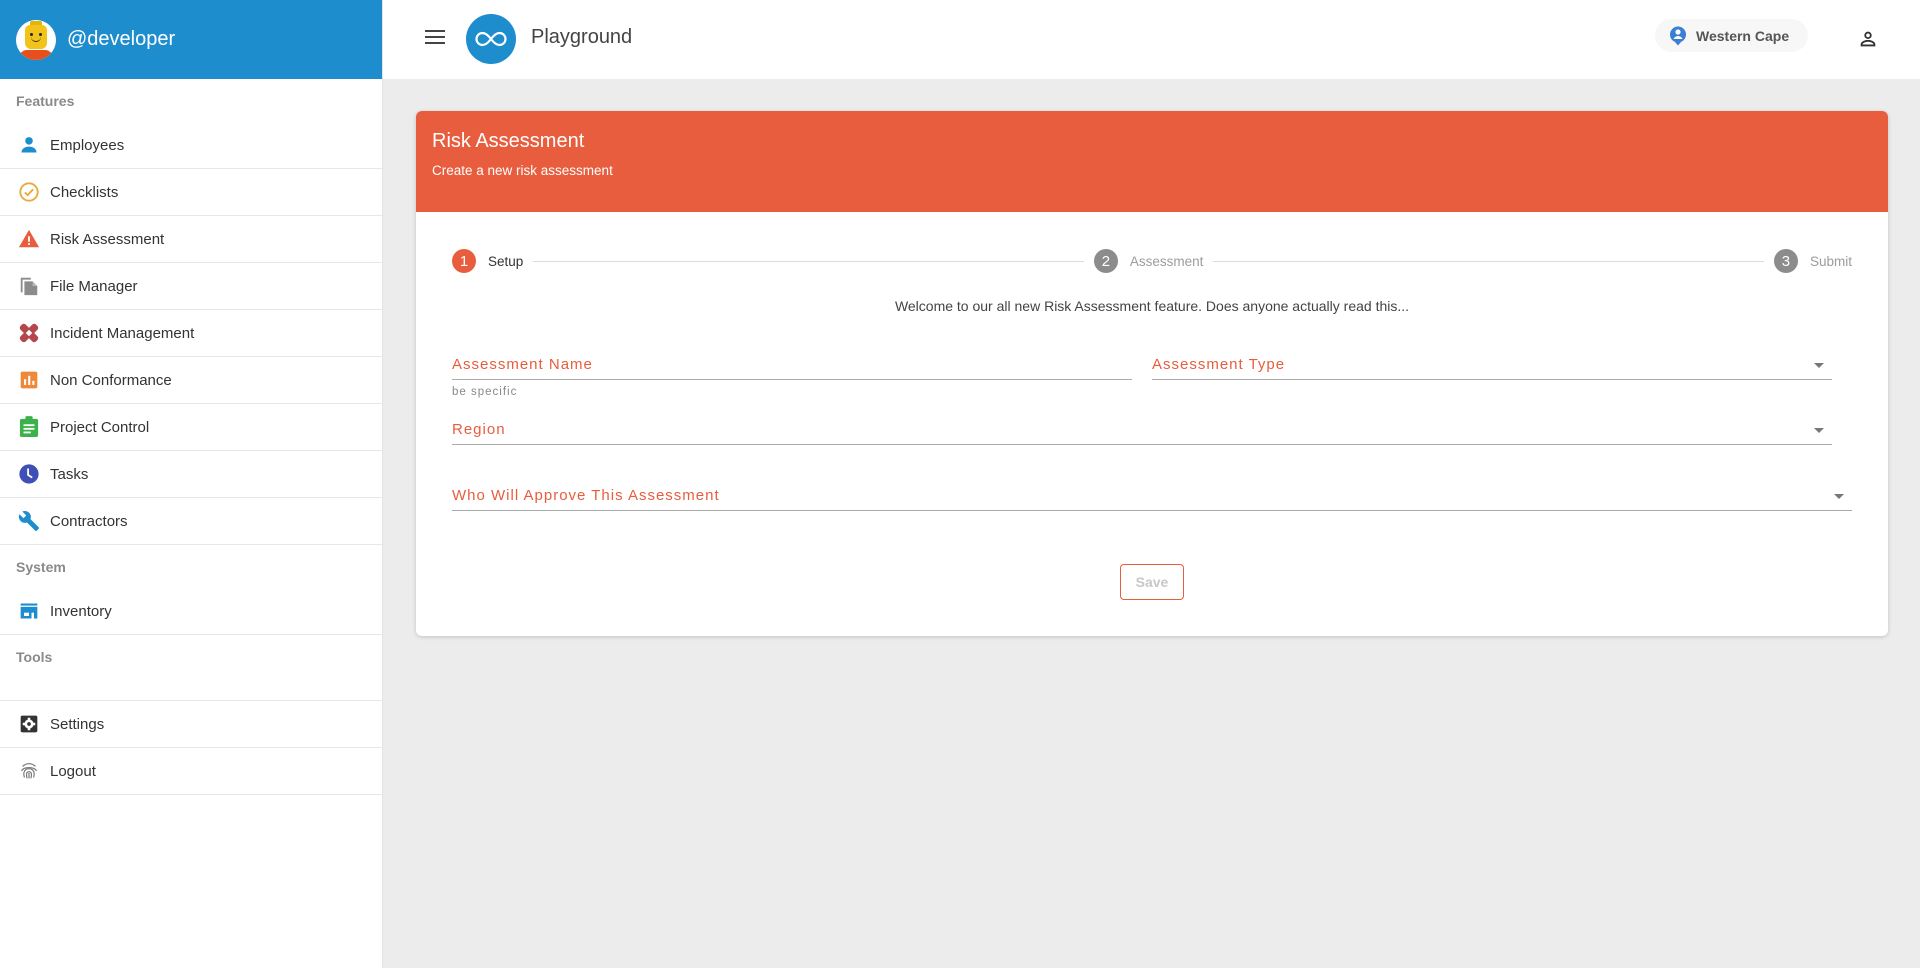  Describe the element at coordinates (77, 724) in the screenshot. I see `sidebar-item-label: Settings` at that location.